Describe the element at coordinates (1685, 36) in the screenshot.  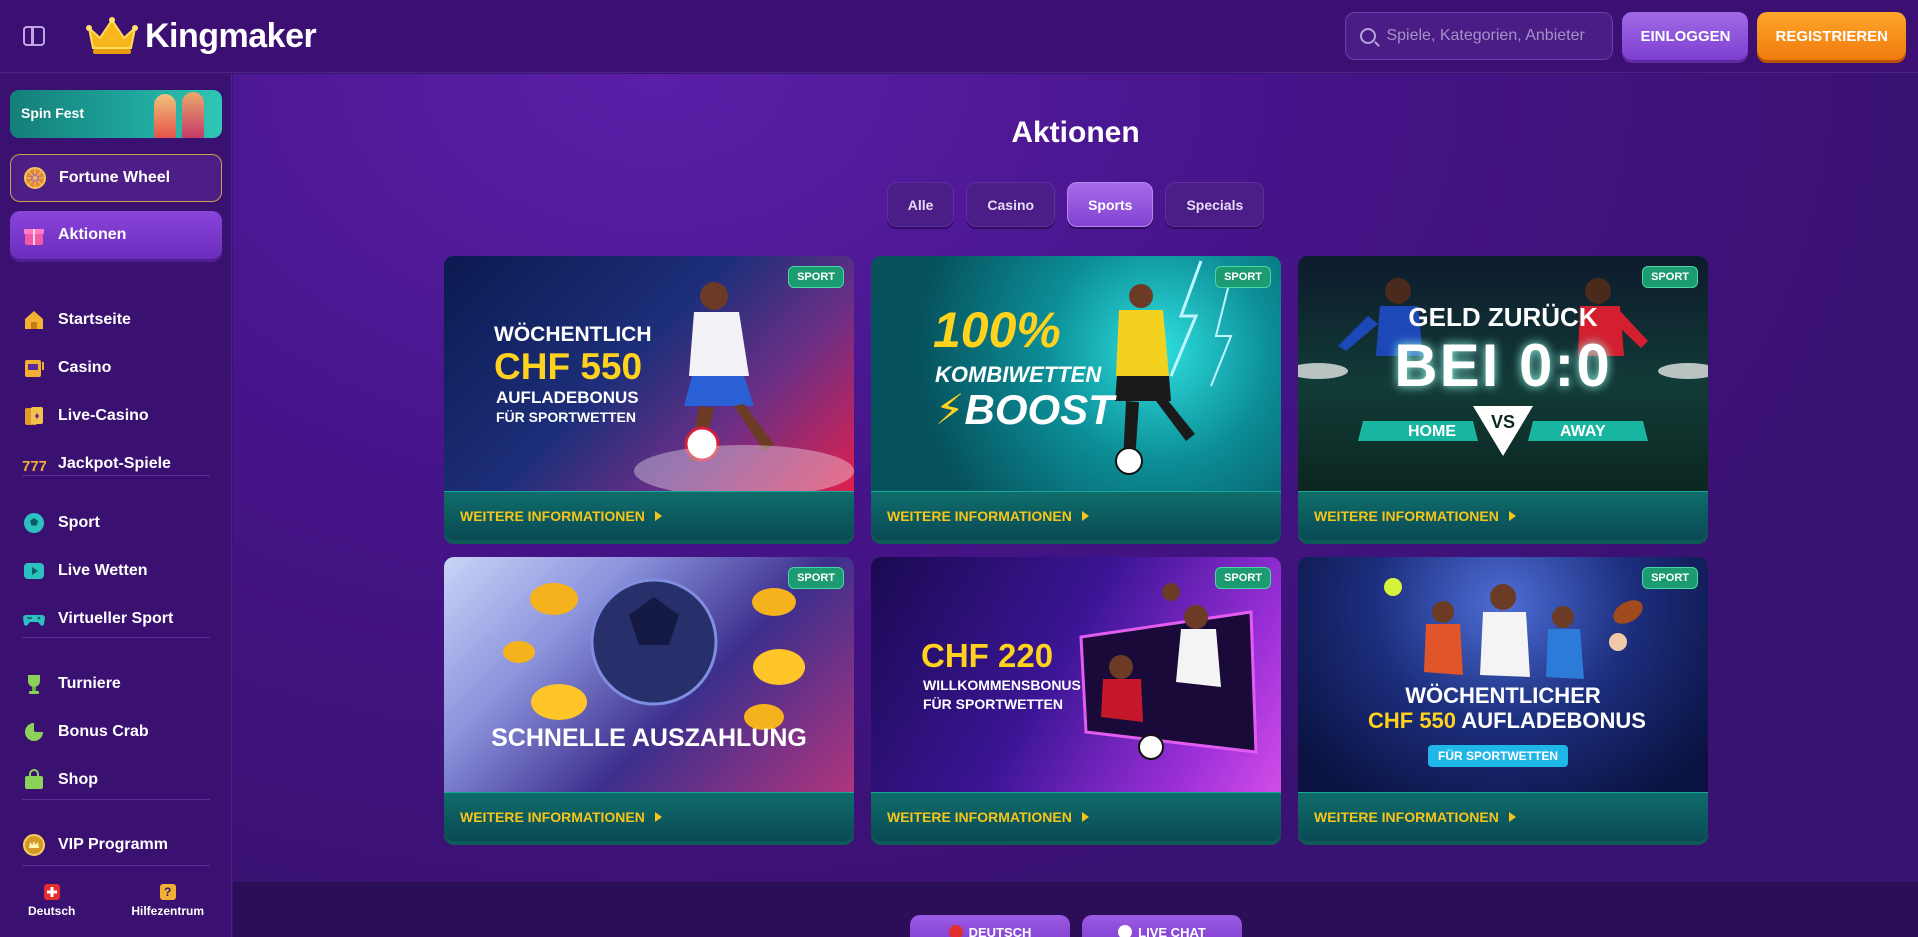
I see `login-button: EINLOGGEN` at that location.